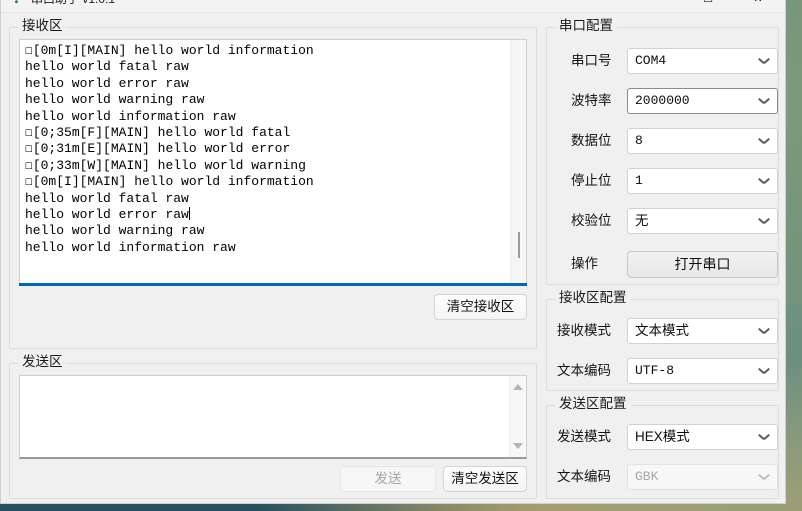 The height and width of the screenshot is (511, 802). What do you see at coordinates (189, 214) in the screenshot?
I see `text-caret` at bounding box center [189, 214].